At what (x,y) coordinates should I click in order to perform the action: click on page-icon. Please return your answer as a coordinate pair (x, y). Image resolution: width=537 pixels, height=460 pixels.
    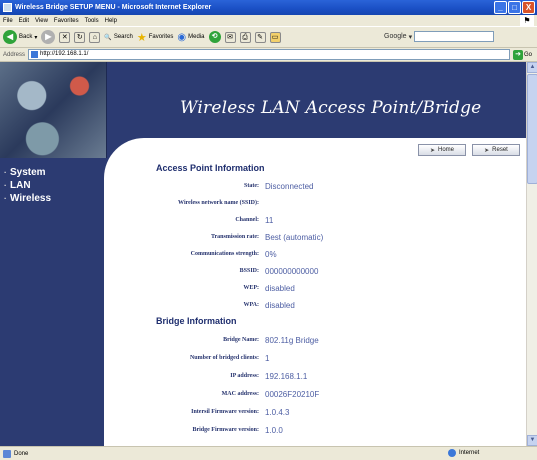
    Looking at the image, I should click on (35, 54).